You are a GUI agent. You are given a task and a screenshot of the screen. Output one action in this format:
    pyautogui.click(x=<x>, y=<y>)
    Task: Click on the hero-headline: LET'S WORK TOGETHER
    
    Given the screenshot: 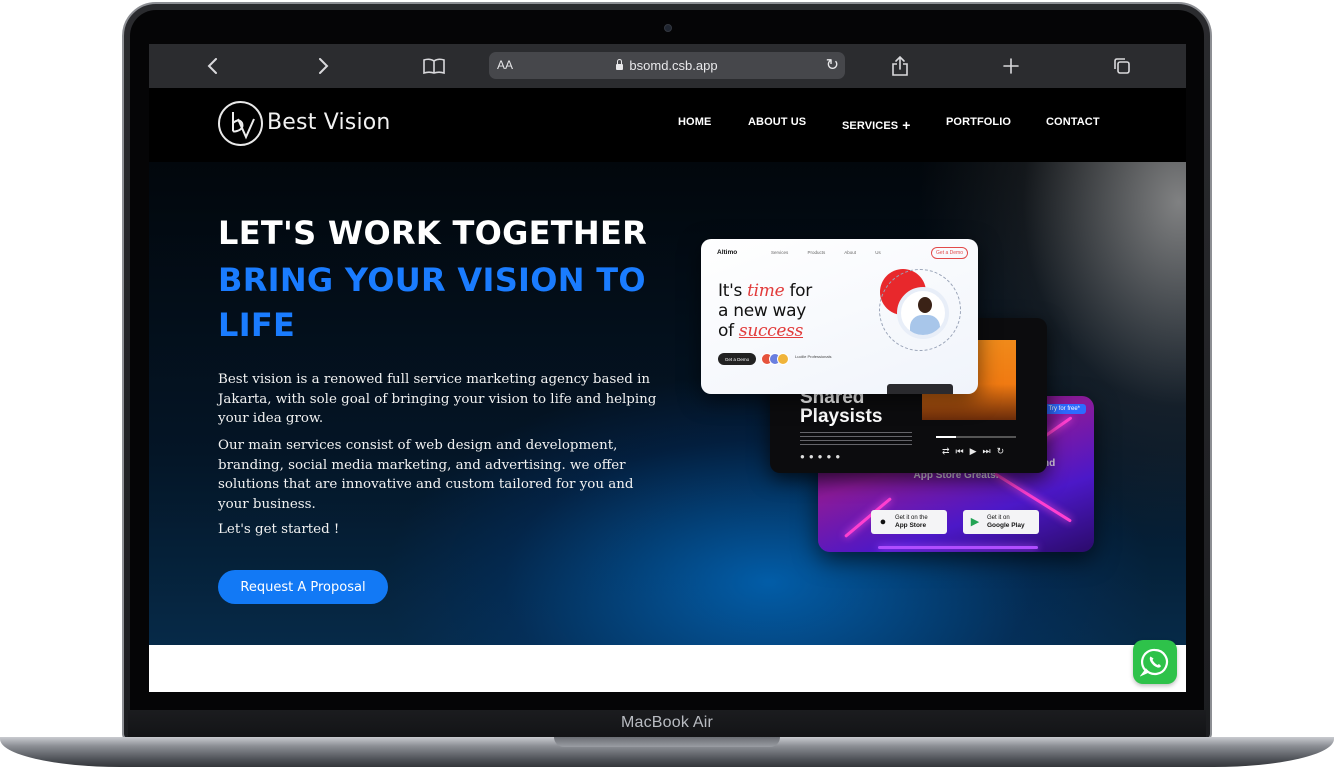 What is the action you would take?
    pyautogui.click(x=433, y=233)
    